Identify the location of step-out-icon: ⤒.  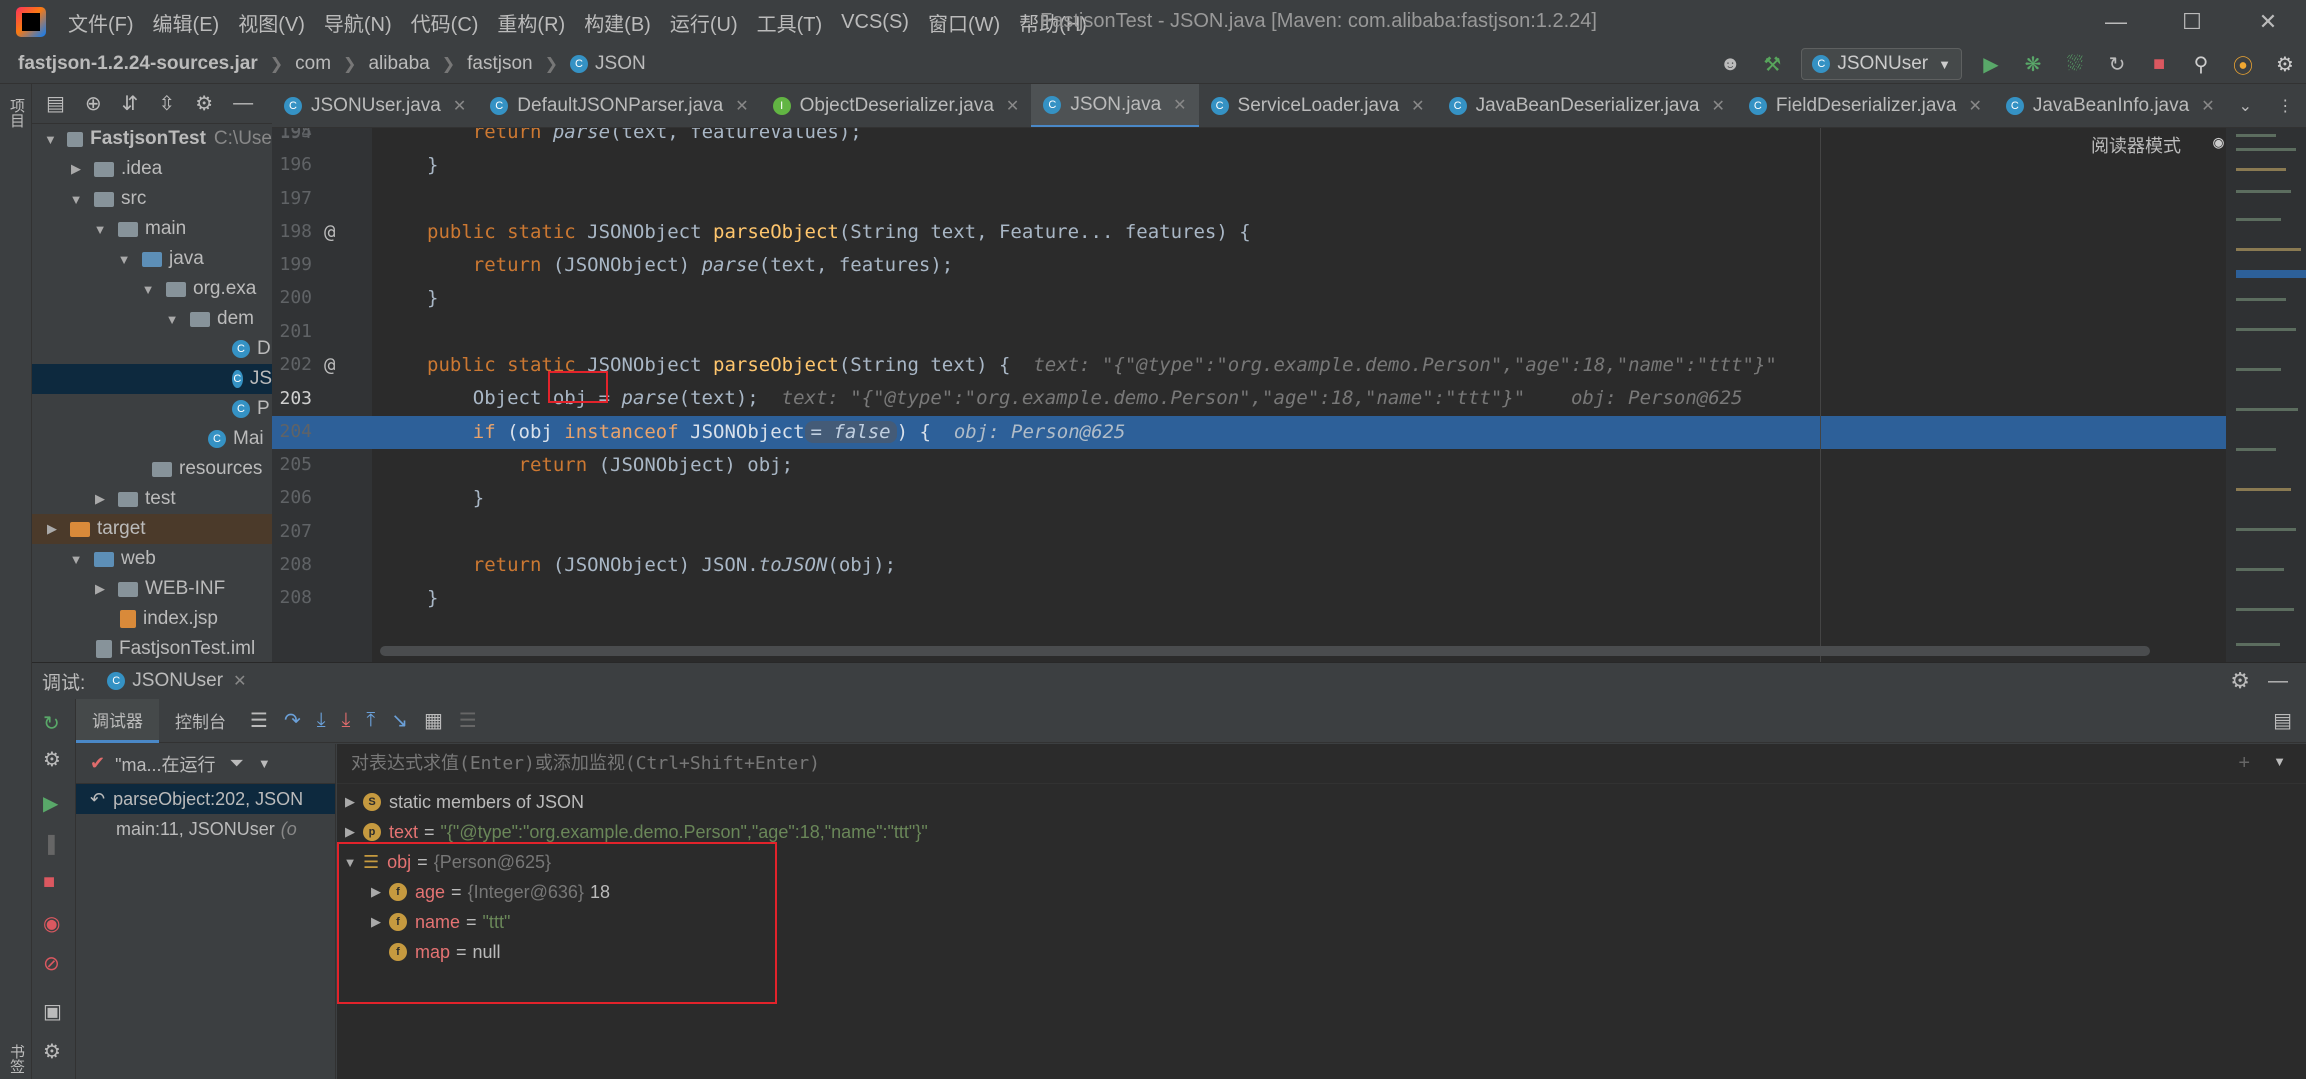
(370, 720).